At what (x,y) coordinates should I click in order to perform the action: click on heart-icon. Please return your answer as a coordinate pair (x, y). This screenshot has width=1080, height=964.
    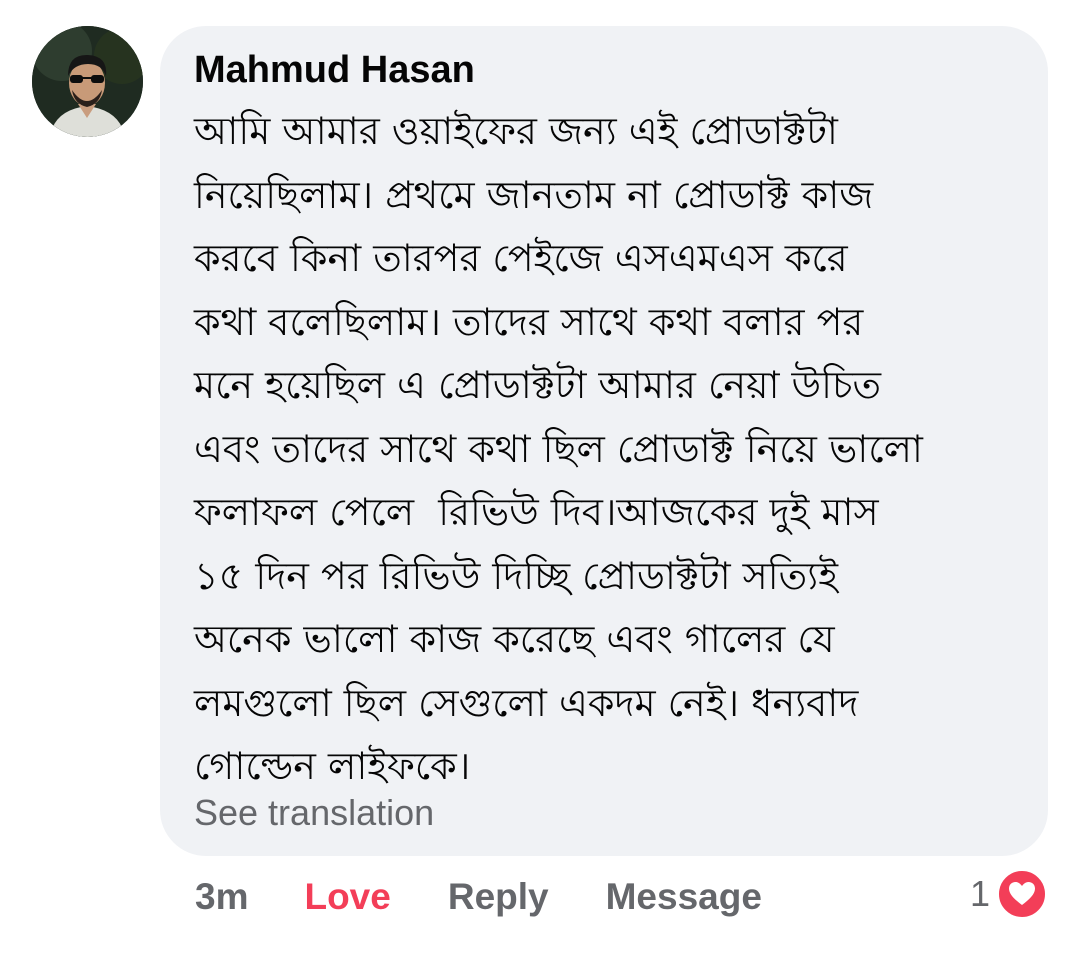
    Looking at the image, I should click on (1022, 894).